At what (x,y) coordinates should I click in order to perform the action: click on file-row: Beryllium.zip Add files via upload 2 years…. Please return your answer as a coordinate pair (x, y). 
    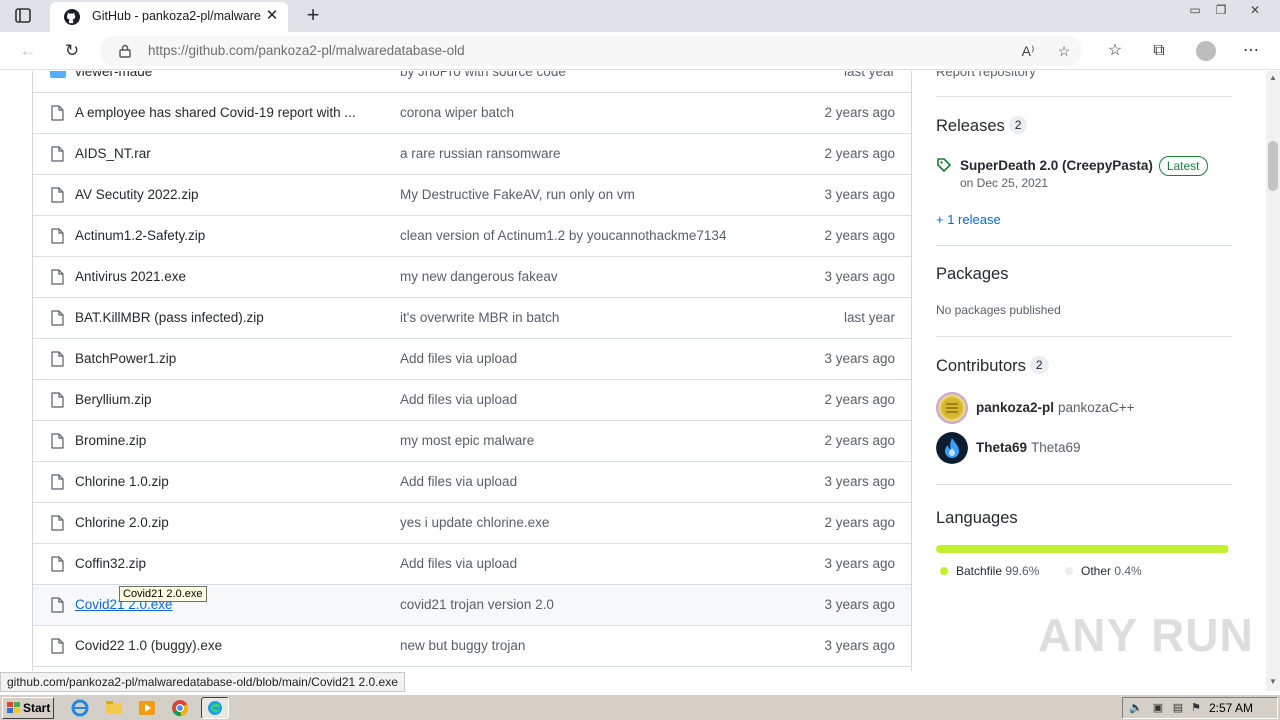
    Looking at the image, I should click on (472, 399).